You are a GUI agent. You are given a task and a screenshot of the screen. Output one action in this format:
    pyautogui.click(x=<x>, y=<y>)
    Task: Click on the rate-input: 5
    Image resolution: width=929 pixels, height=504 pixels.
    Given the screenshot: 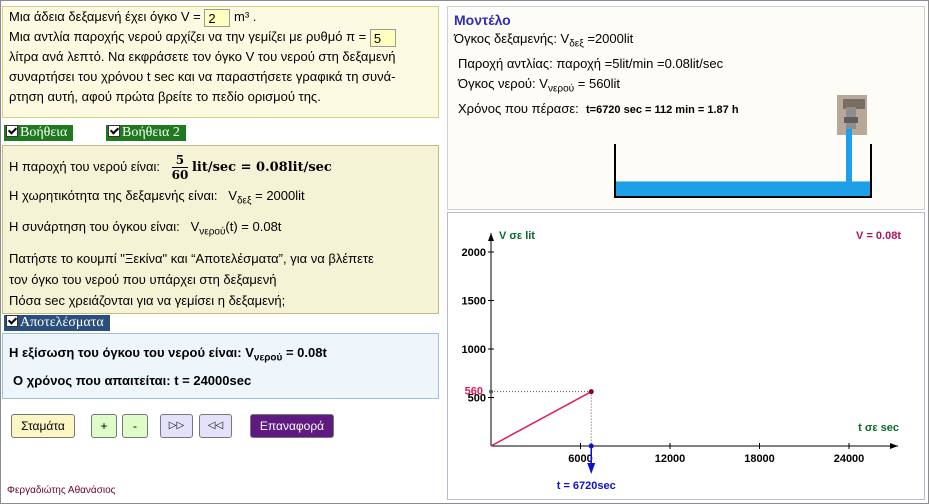 What is the action you would take?
    pyautogui.click(x=382, y=37)
    